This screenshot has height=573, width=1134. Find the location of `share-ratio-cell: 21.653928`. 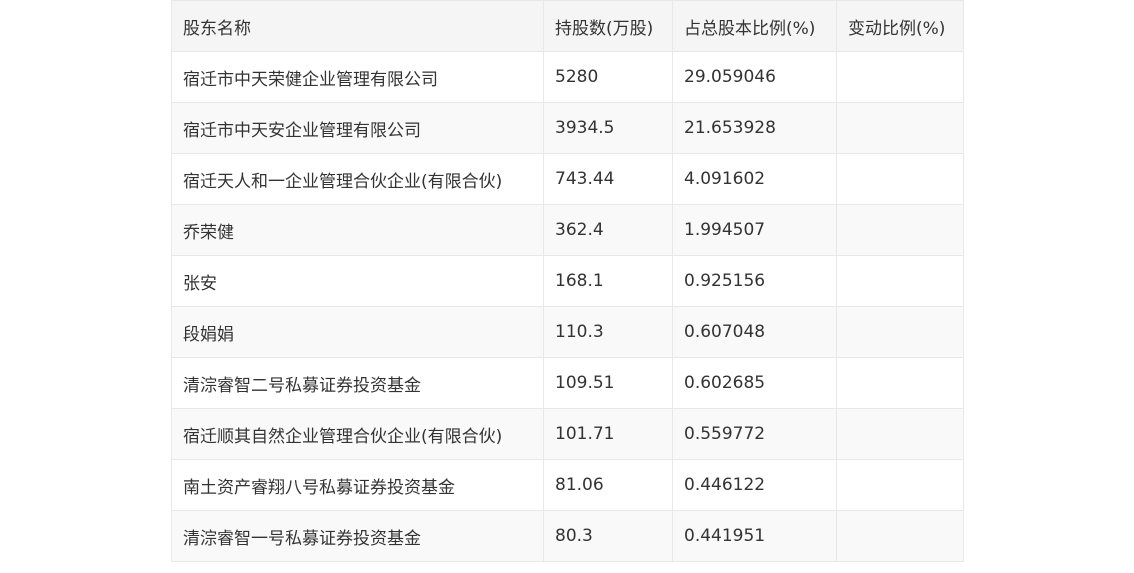

share-ratio-cell: 21.653928 is located at coordinates (754, 128).